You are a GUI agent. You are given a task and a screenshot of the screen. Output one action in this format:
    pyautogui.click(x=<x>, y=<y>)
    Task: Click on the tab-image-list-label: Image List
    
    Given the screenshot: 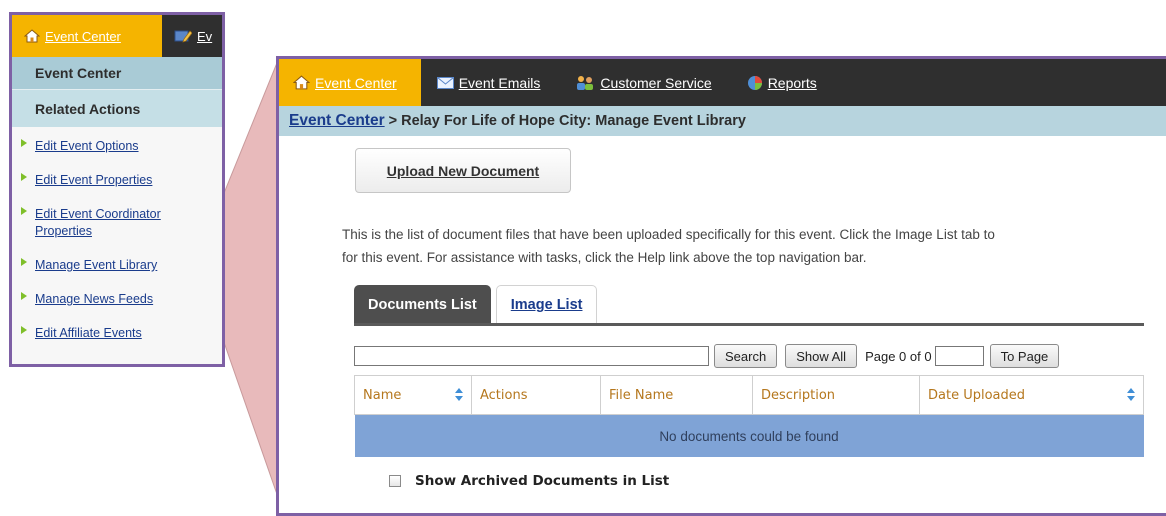 What is the action you would take?
    pyautogui.click(x=546, y=305)
    